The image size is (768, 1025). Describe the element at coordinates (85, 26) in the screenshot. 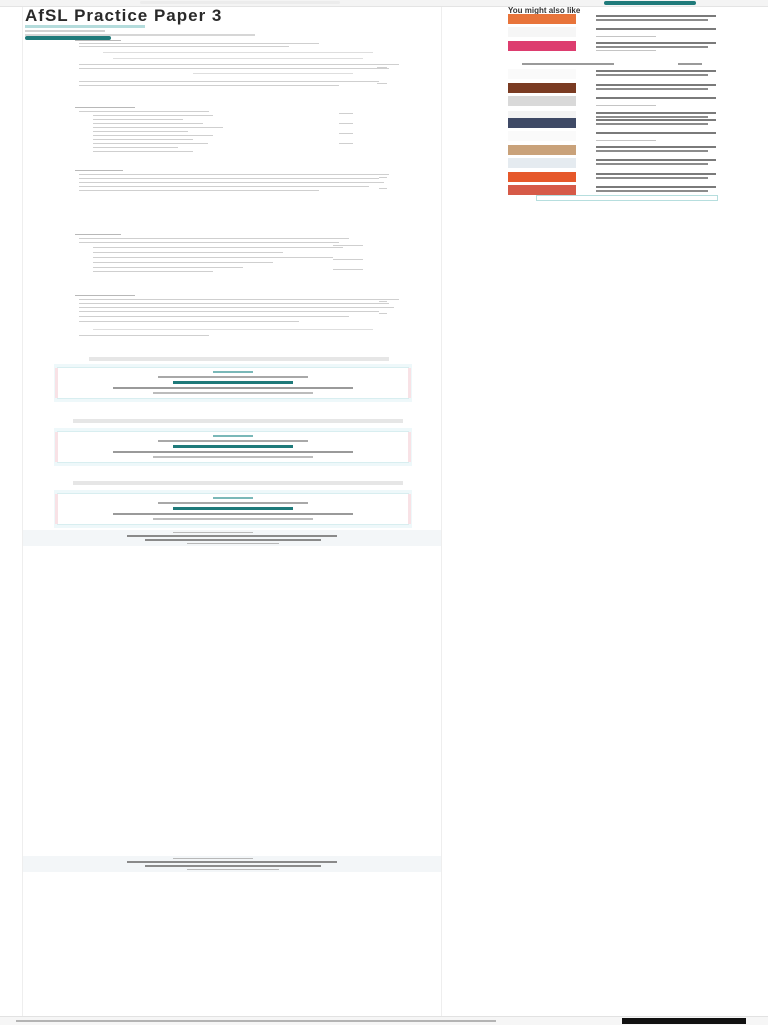

I see `document-author-link` at that location.